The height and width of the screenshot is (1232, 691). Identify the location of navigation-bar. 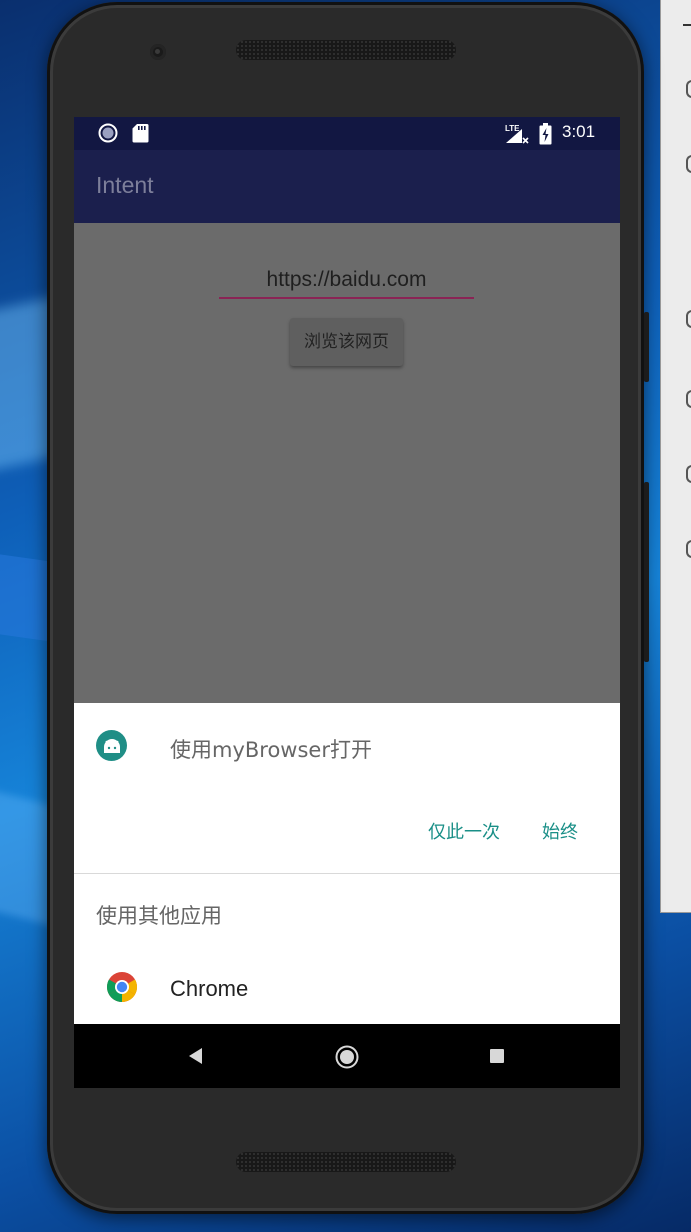
(347, 1056).